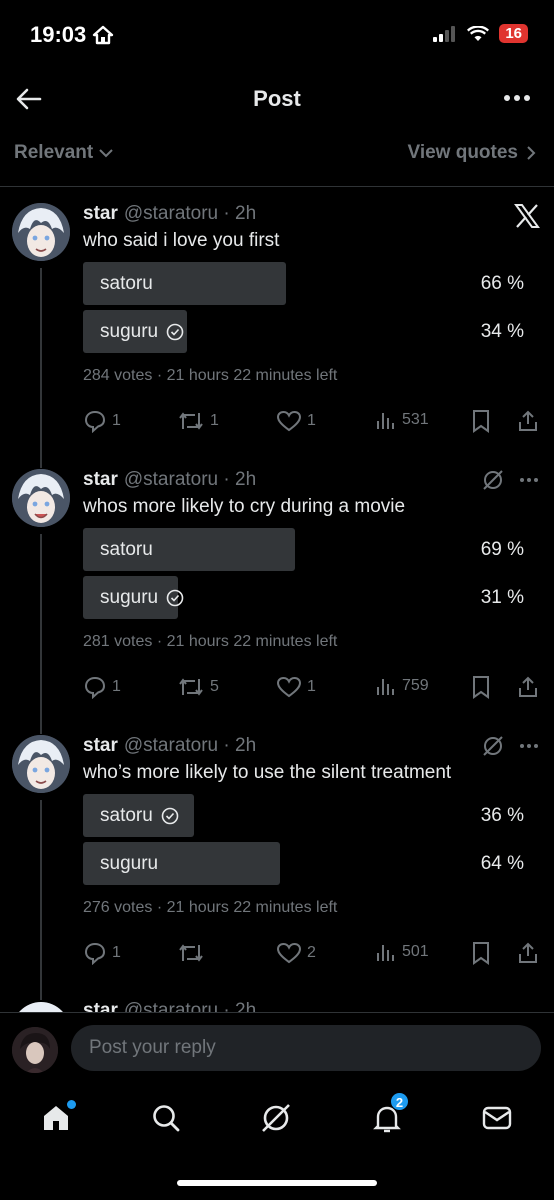  What do you see at coordinates (305, 549) in the screenshot?
I see `poll-option: satoru 69 %` at bounding box center [305, 549].